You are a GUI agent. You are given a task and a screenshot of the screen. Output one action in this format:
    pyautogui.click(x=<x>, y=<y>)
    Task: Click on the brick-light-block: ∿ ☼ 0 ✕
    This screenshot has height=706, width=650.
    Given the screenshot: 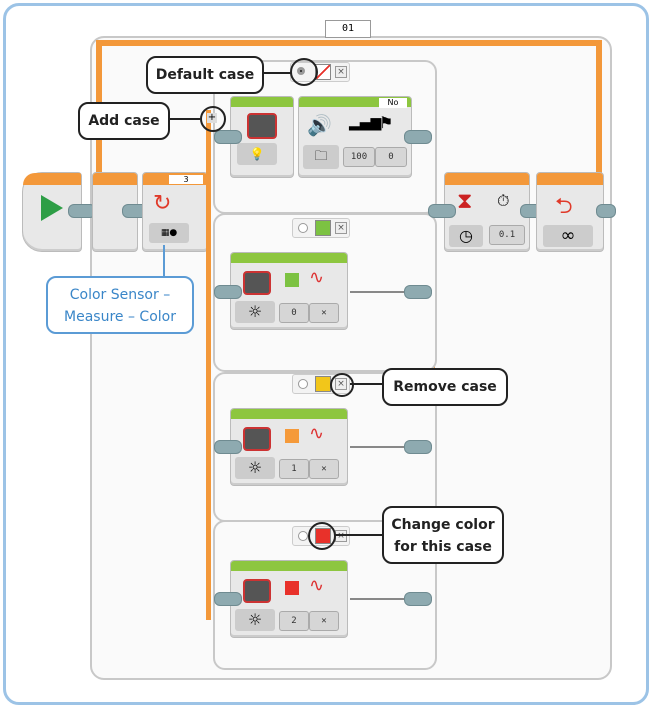 What is the action you would take?
    pyautogui.click(x=289, y=291)
    